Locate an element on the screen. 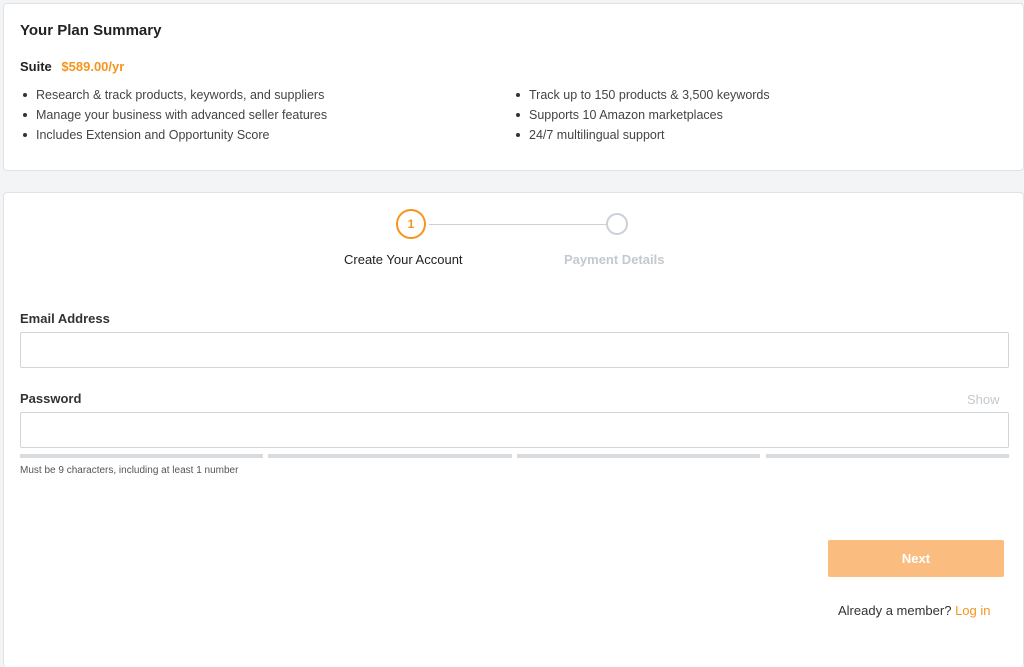 The width and height of the screenshot is (1024, 667). step-2-indicator is located at coordinates (617, 224).